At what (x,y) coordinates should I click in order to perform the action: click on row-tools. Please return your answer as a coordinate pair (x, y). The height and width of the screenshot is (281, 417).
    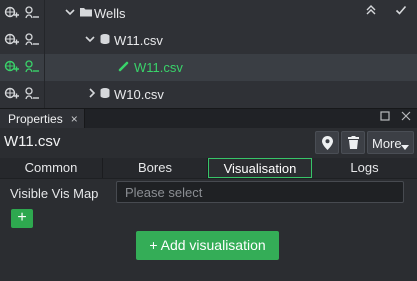
    Looking at the image, I should click on (379, 11).